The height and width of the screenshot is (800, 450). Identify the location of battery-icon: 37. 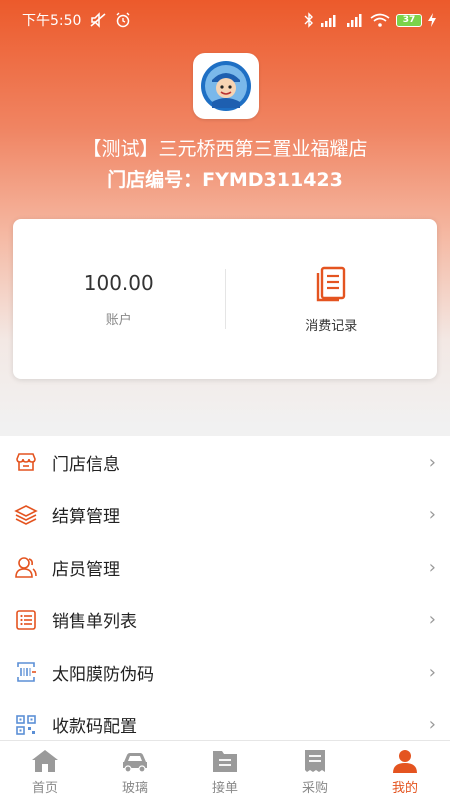
(409, 20).